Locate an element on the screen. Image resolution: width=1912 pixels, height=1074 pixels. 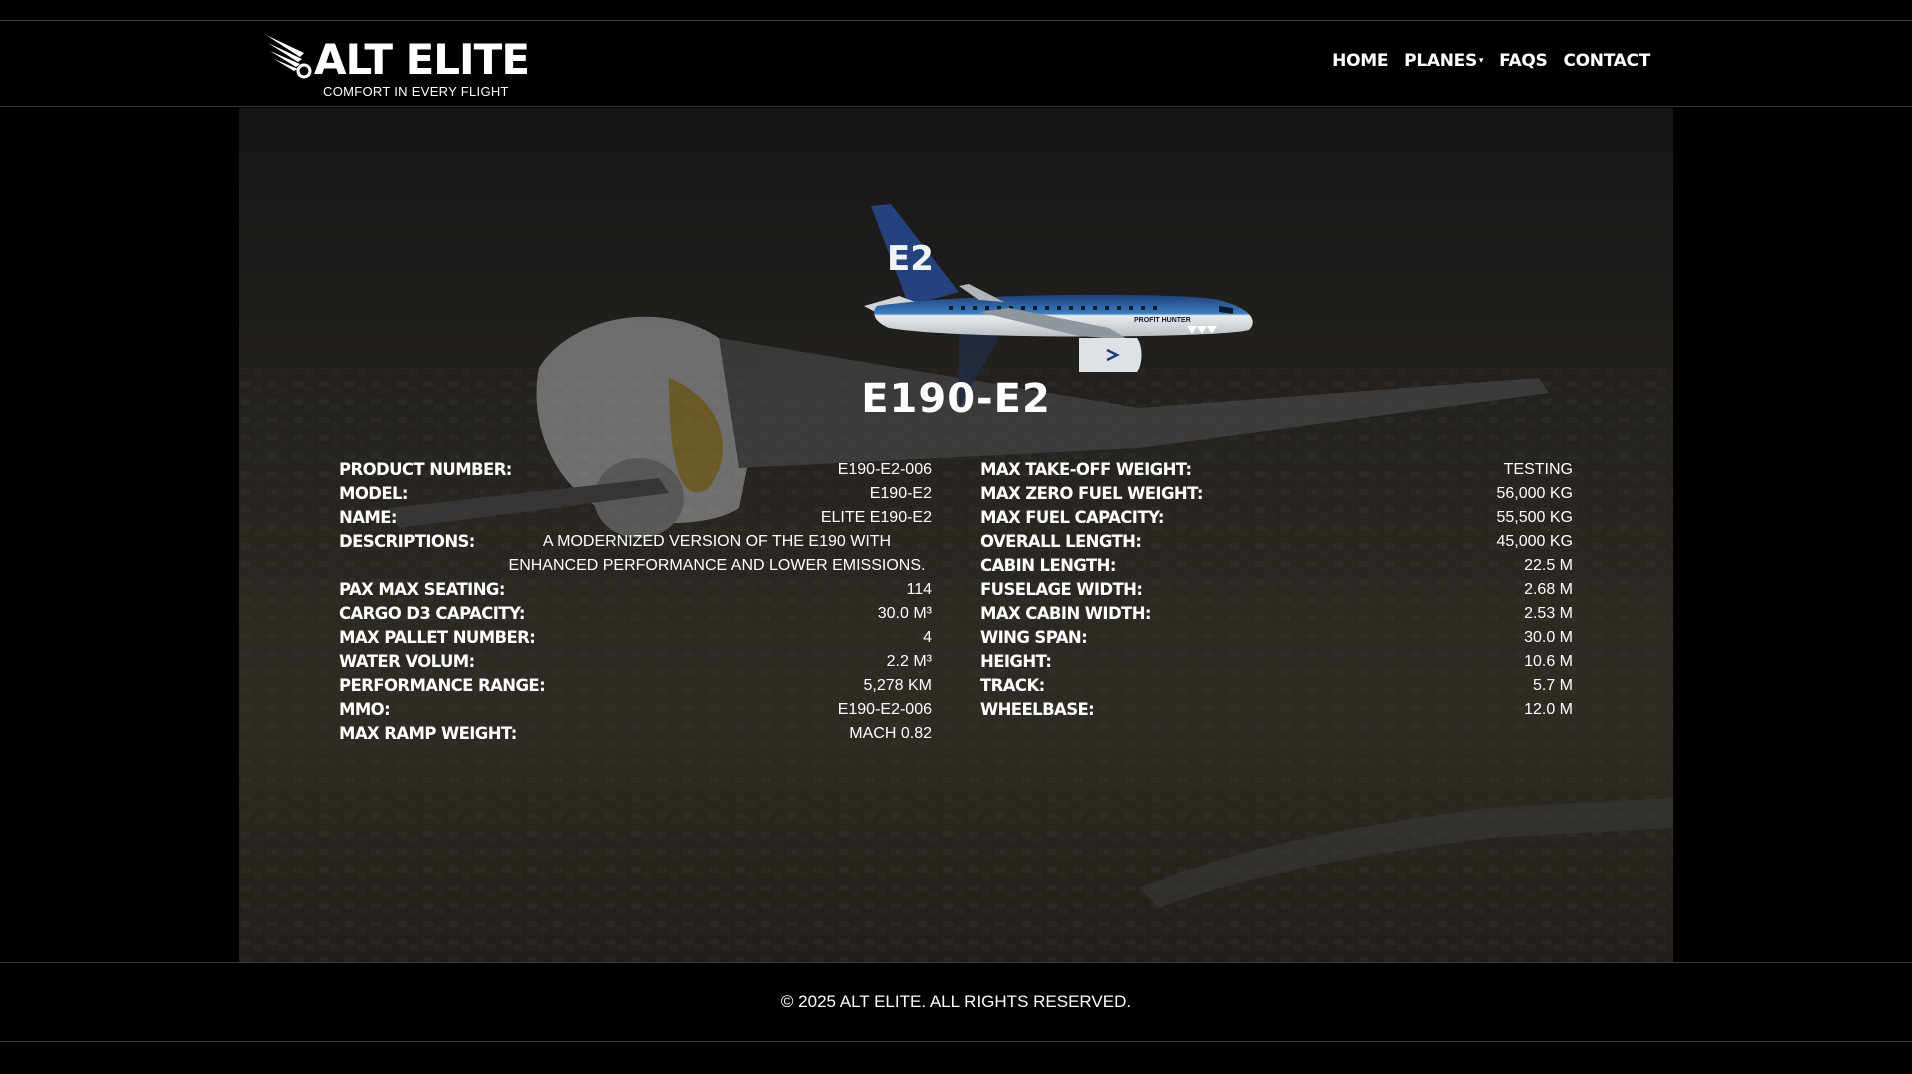
spec-row-mmo: MMO: E190-E2-006 is located at coordinates (635, 710).